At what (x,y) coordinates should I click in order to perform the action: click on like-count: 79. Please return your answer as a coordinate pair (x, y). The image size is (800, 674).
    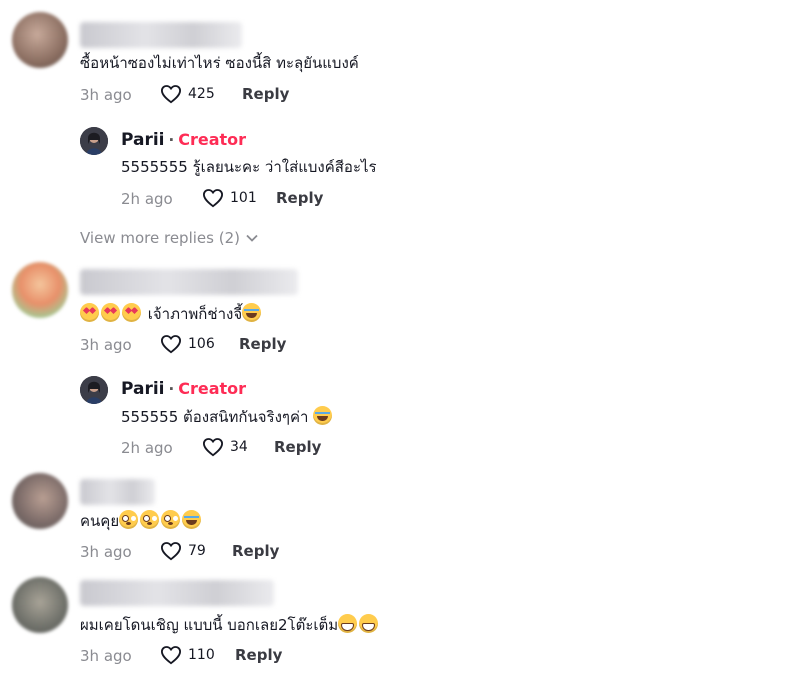
    Looking at the image, I should click on (197, 551).